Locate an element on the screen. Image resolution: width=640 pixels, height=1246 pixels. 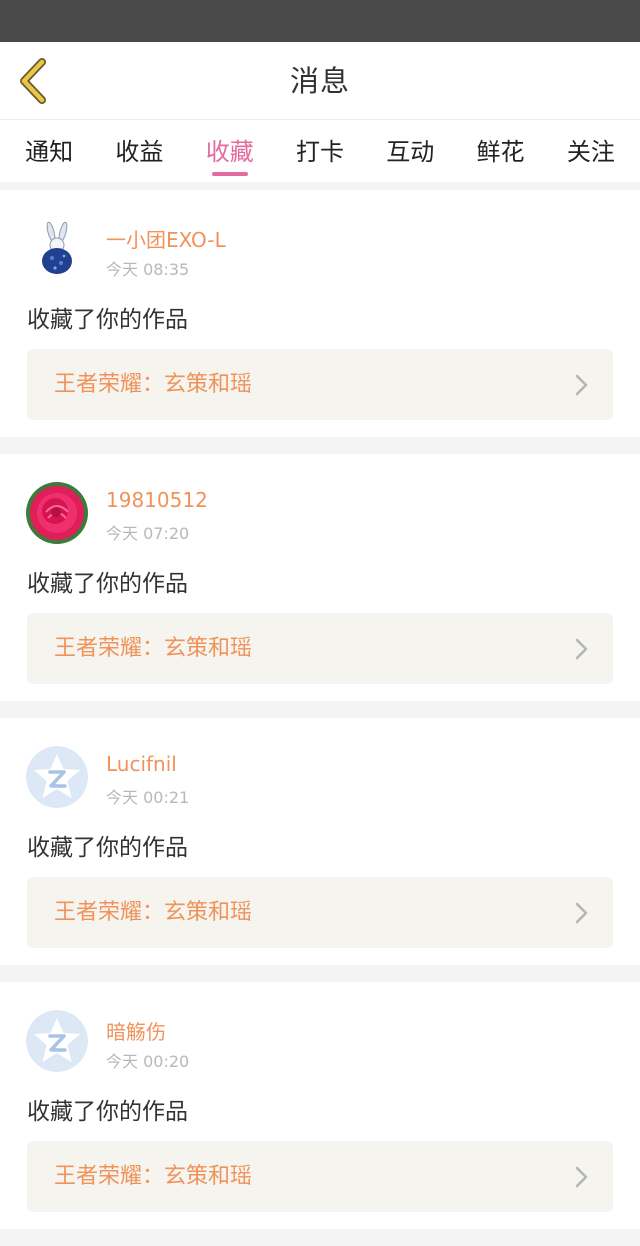
tab-label: 收益 is located at coordinates (139, 152).